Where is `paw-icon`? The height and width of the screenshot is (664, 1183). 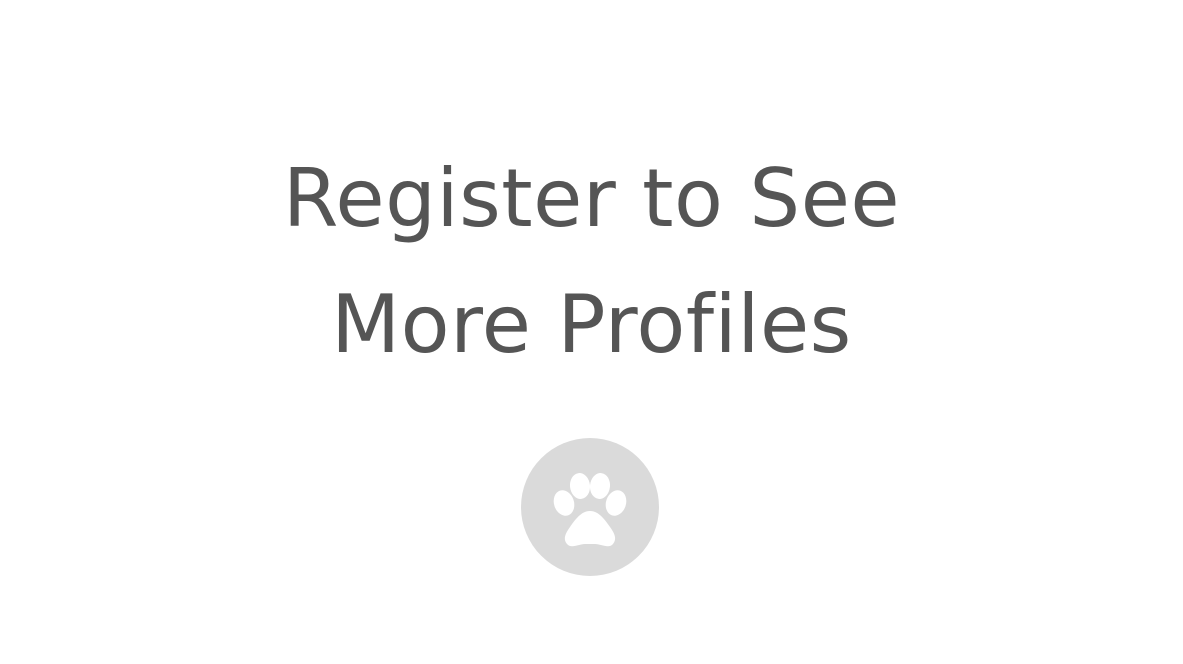 paw-icon is located at coordinates (590, 510).